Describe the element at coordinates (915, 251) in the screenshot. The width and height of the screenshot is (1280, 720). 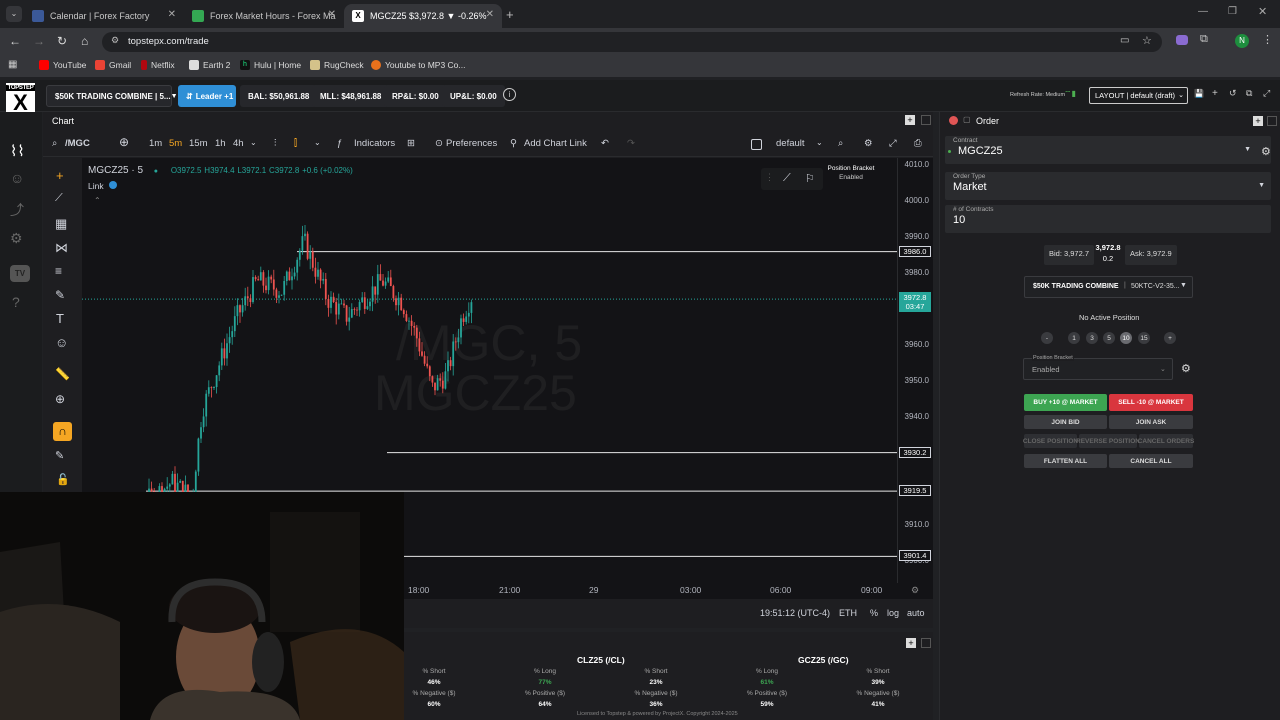
I see `price-level-tag: 3986.0` at that location.